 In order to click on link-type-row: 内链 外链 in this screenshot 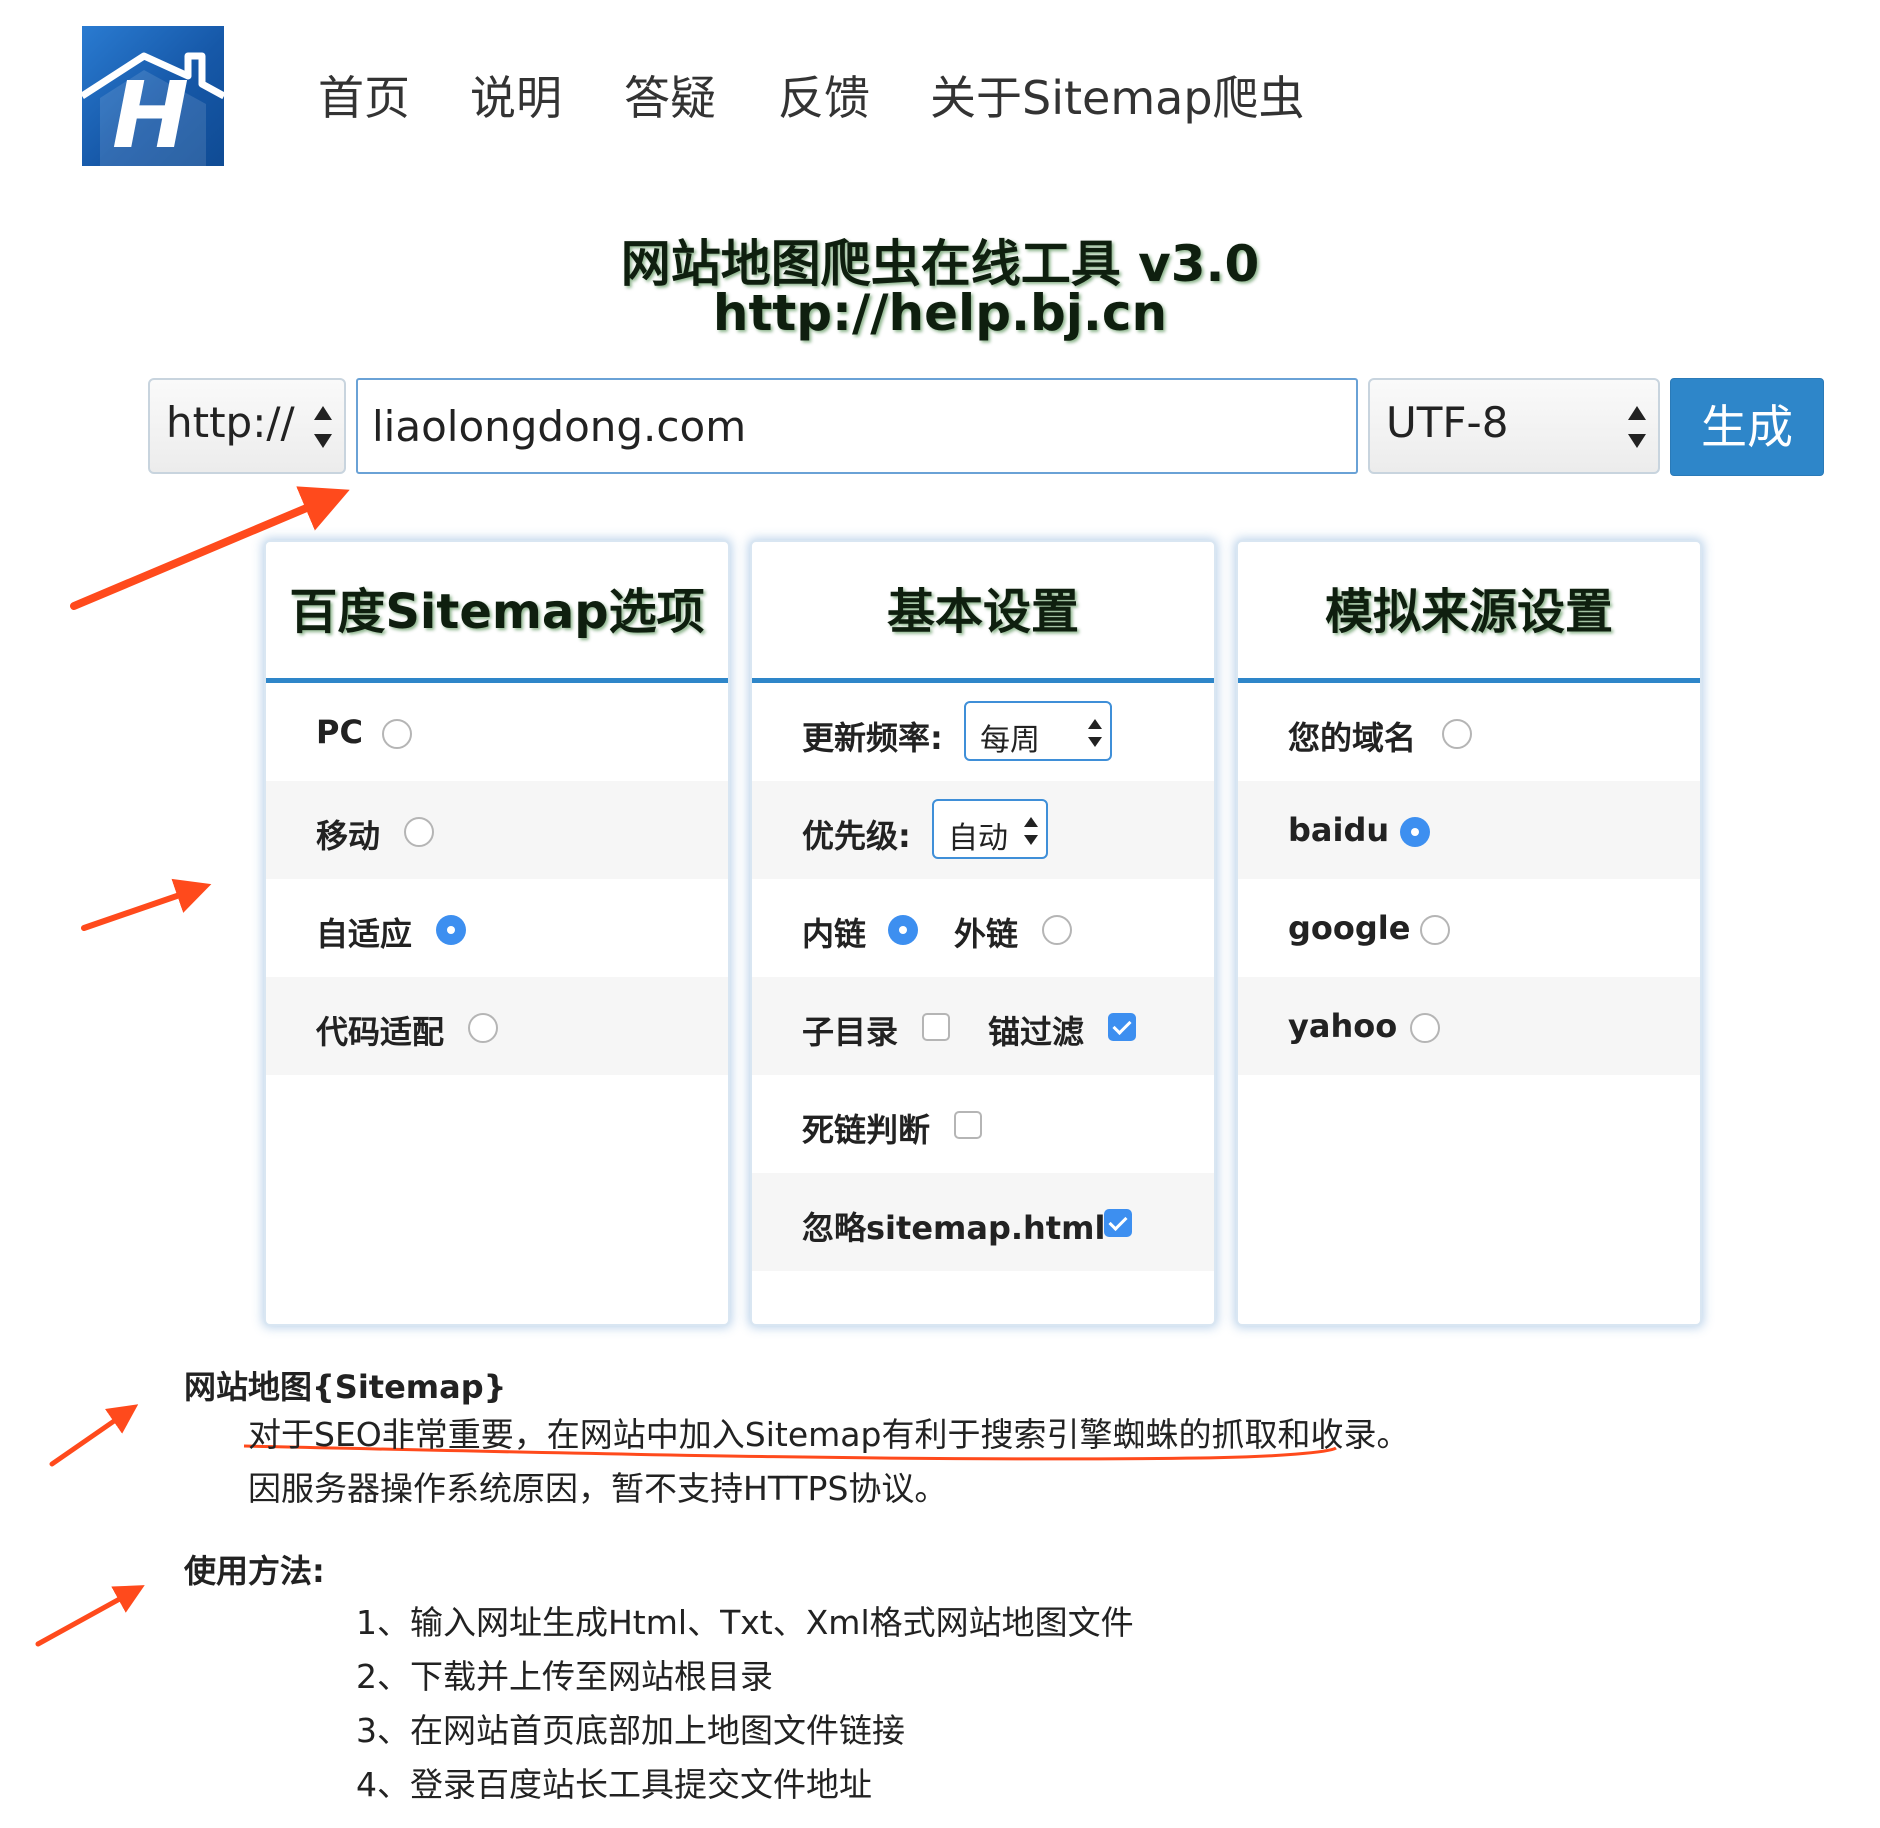, I will do `click(983, 928)`.